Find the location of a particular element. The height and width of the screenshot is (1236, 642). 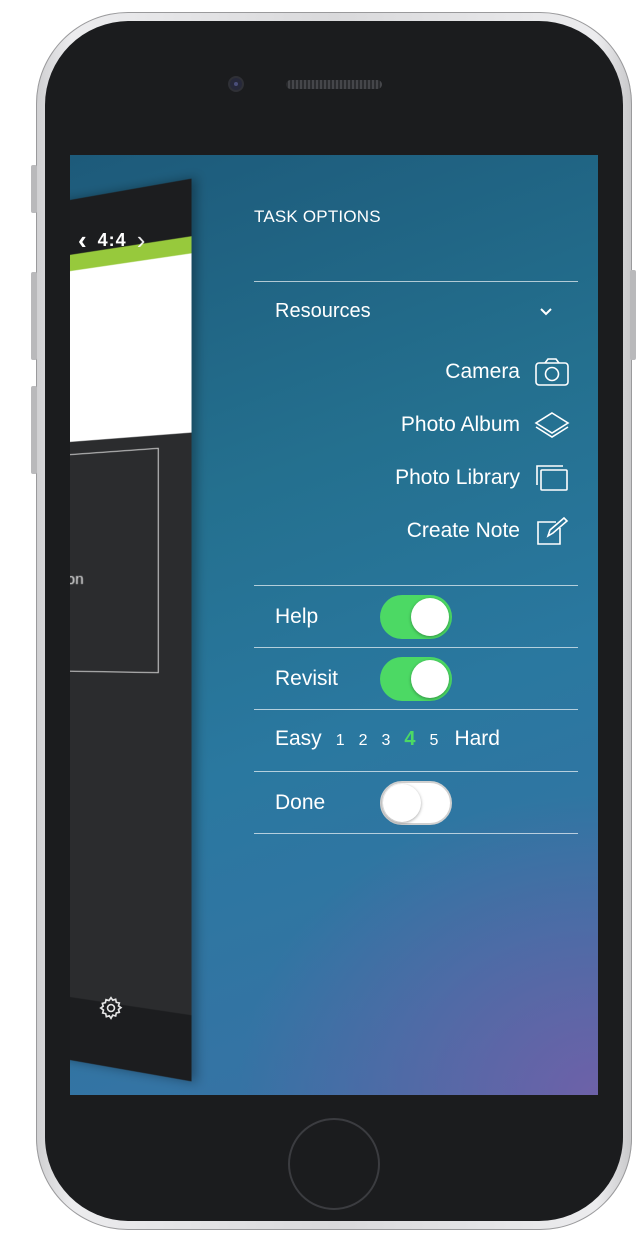

resource-create-note: Create Note is located at coordinates (488, 531).